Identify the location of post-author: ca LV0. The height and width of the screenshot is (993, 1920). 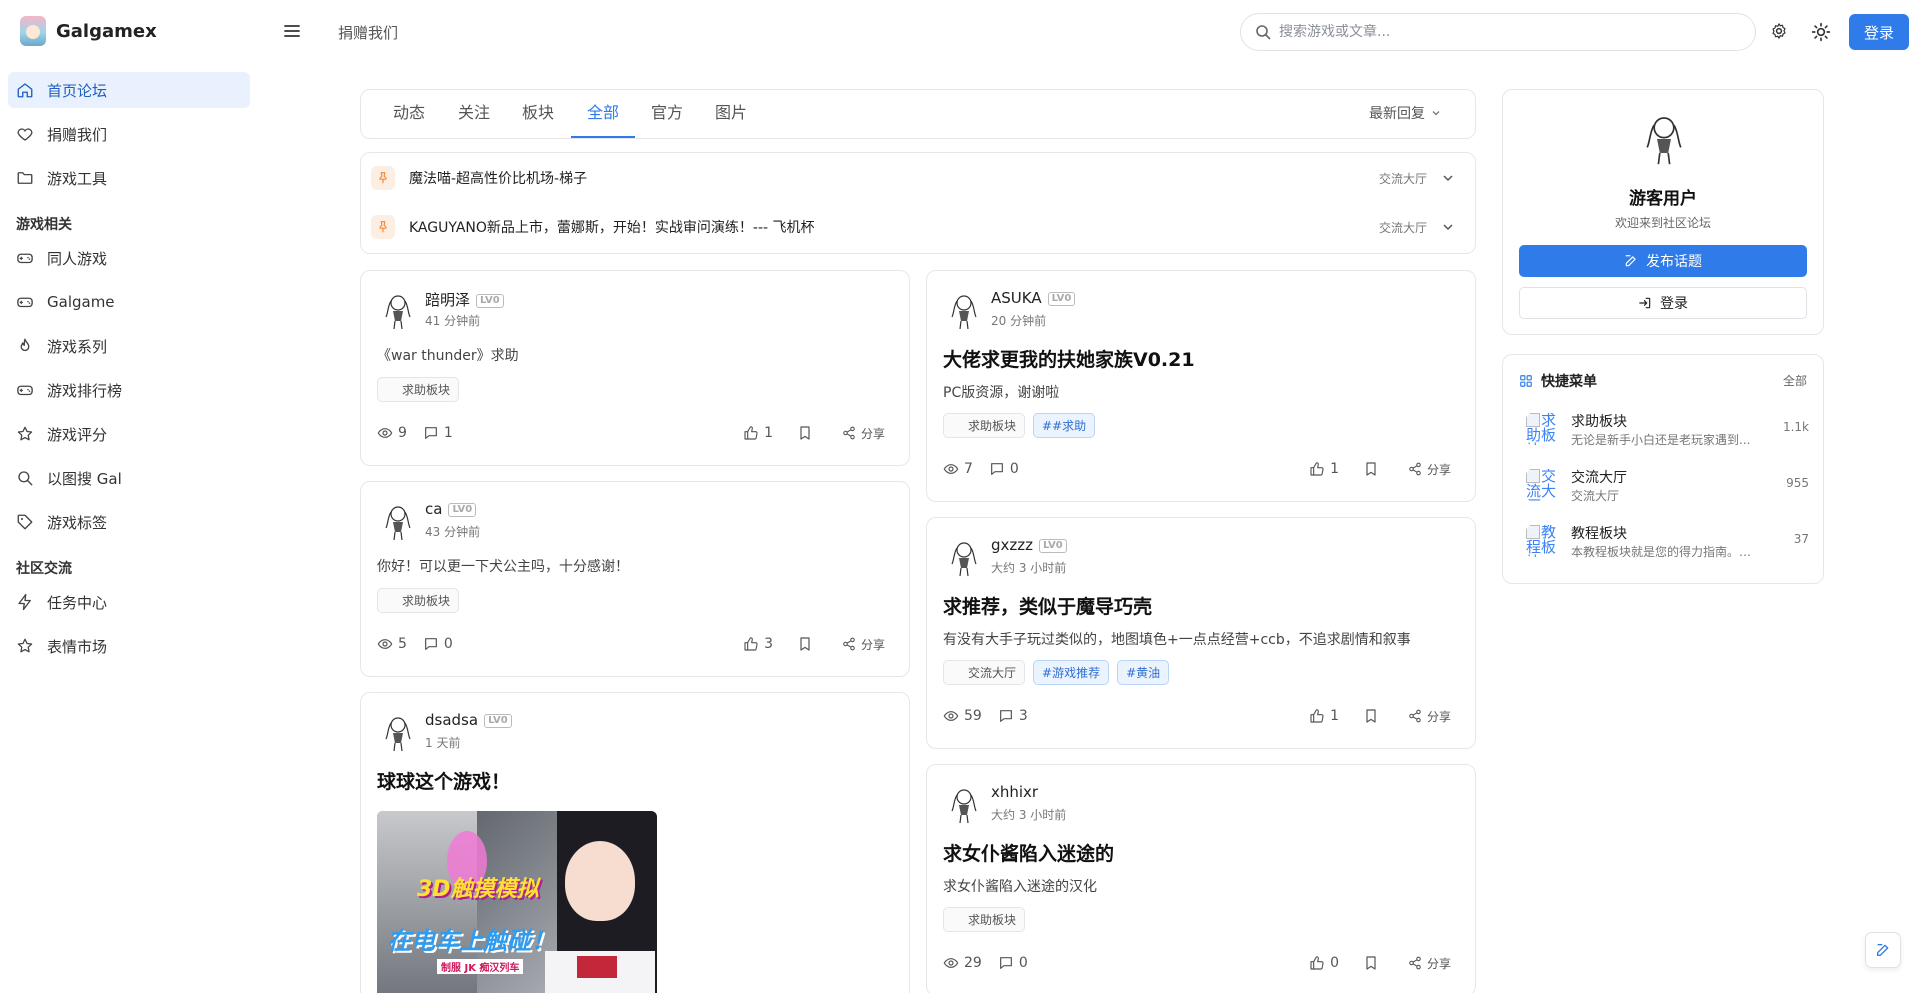
(451, 509).